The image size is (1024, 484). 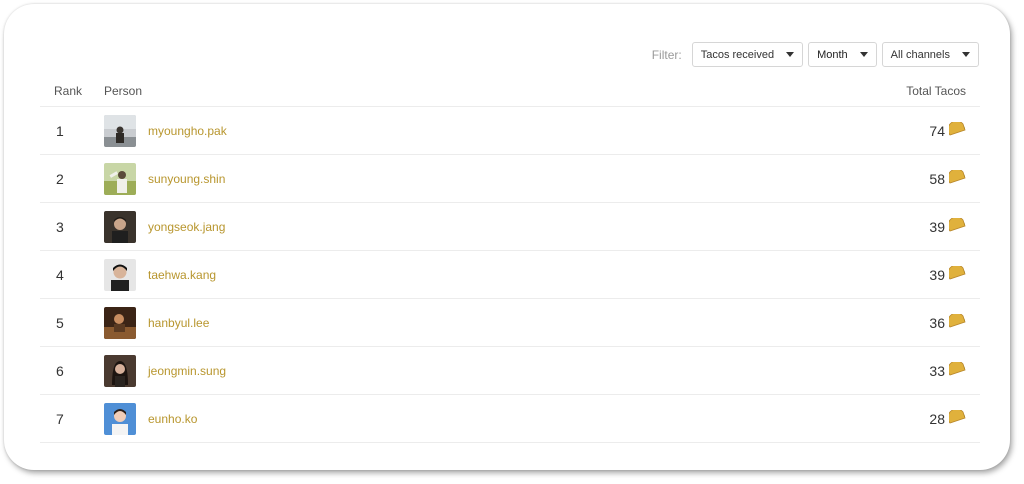 What do you see at coordinates (60, 178) in the screenshot?
I see `rank-cell: 2` at bounding box center [60, 178].